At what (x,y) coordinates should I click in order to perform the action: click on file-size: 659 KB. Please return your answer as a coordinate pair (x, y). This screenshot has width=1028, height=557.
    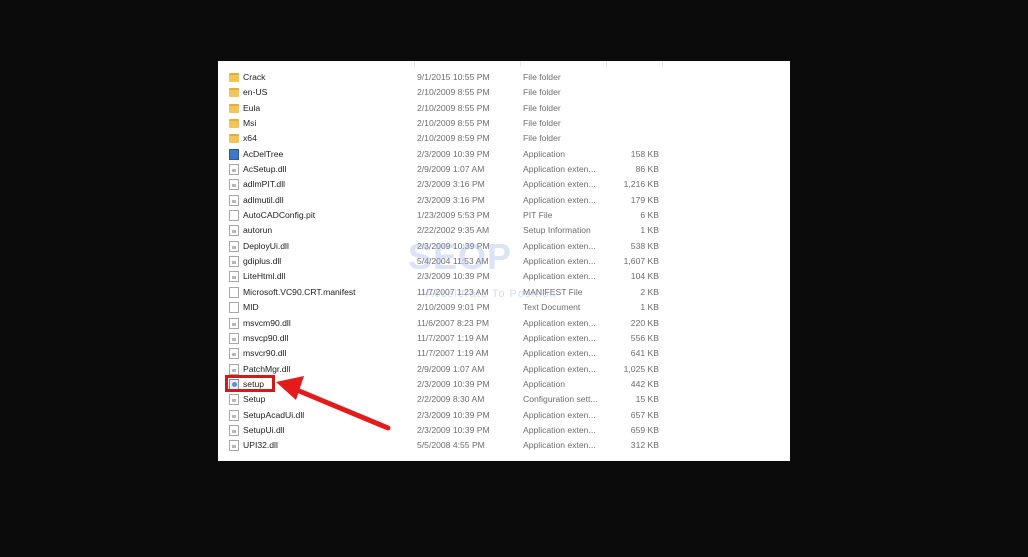
    Looking at the image, I should click on (644, 429).